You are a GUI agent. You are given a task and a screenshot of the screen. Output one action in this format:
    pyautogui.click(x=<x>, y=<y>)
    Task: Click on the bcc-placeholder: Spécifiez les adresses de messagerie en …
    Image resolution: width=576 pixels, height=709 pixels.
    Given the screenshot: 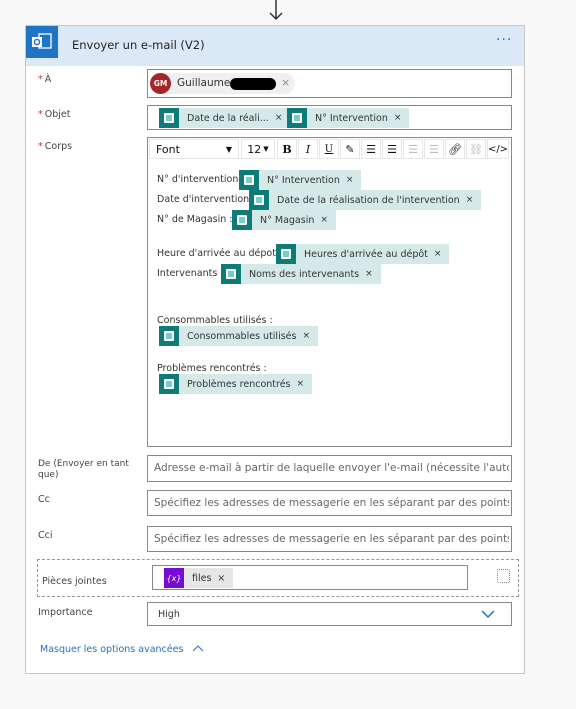 What is the action you would take?
    pyautogui.click(x=331, y=539)
    